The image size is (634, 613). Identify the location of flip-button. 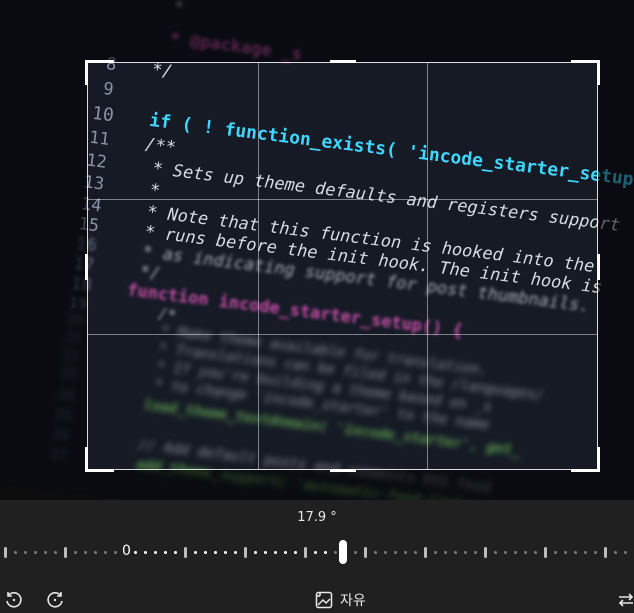
(625, 600).